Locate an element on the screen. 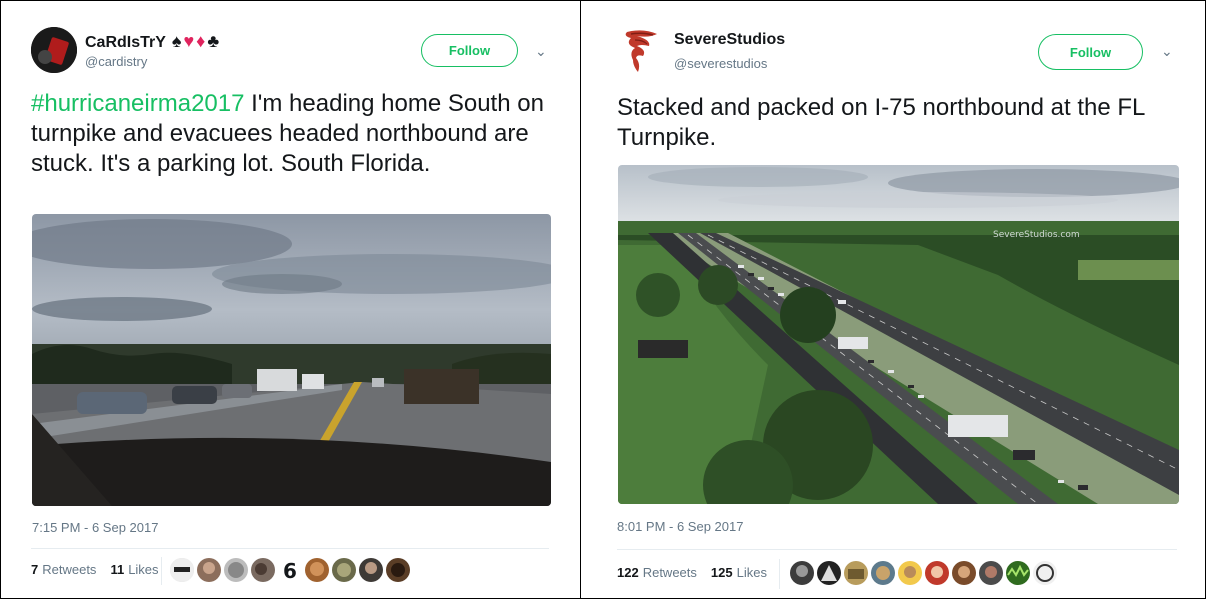 This screenshot has width=1206, height=599. display-name: SevereStudios is located at coordinates (729, 40).